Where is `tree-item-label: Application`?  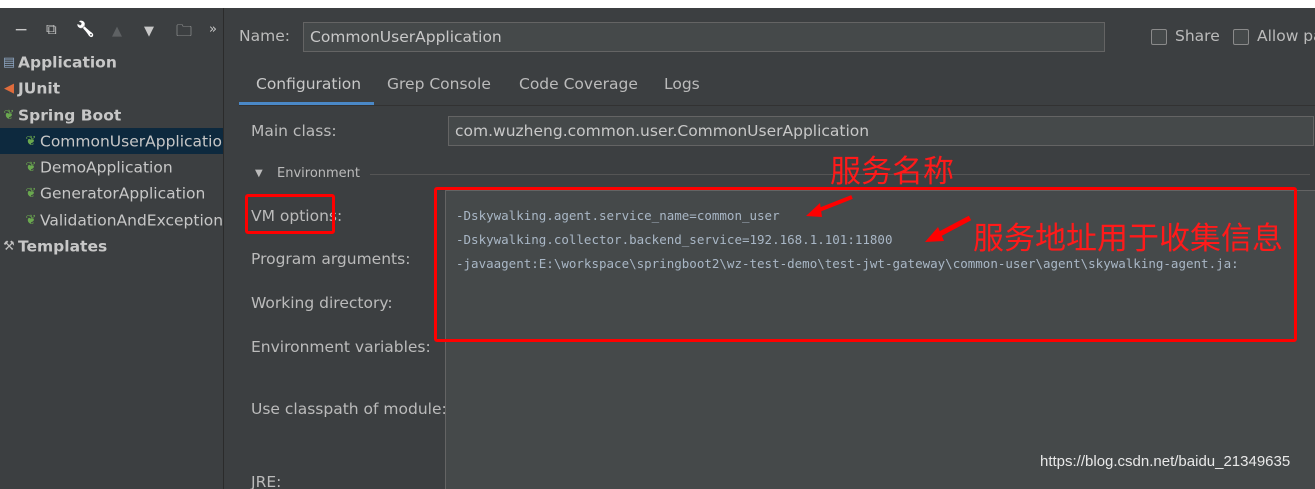
tree-item-label: Application is located at coordinates (67, 62).